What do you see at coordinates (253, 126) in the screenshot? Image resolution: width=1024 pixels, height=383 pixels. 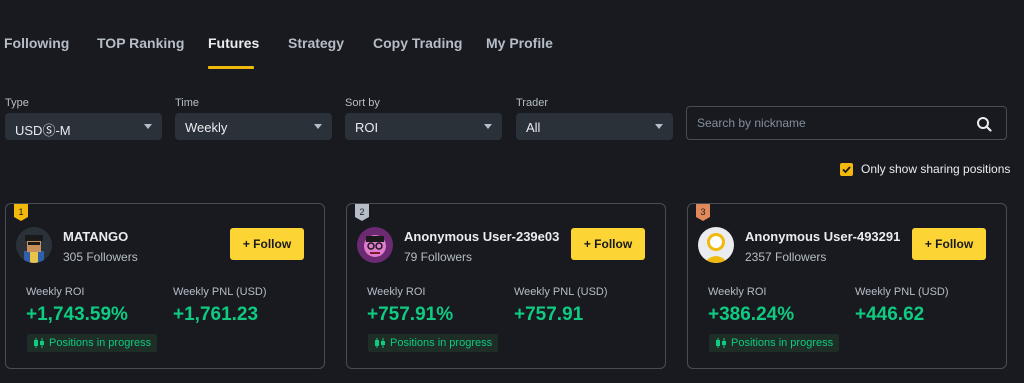 I see `time-select: Weekly` at bounding box center [253, 126].